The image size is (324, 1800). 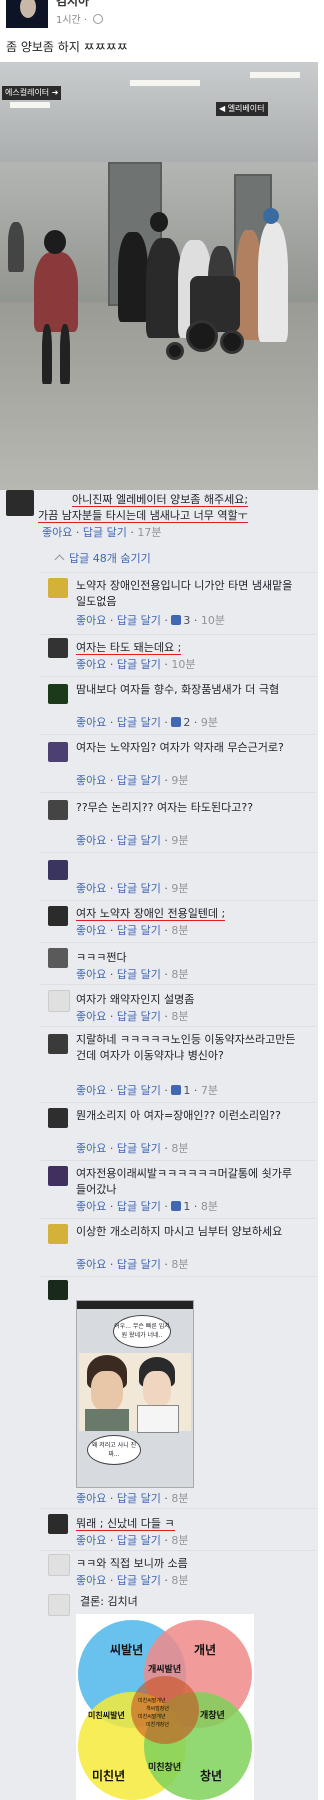 I want to click on speech-bubble: 어우... 무슨 빠른 임지원 왔네가 너네.., so click(x=142, y=1331).